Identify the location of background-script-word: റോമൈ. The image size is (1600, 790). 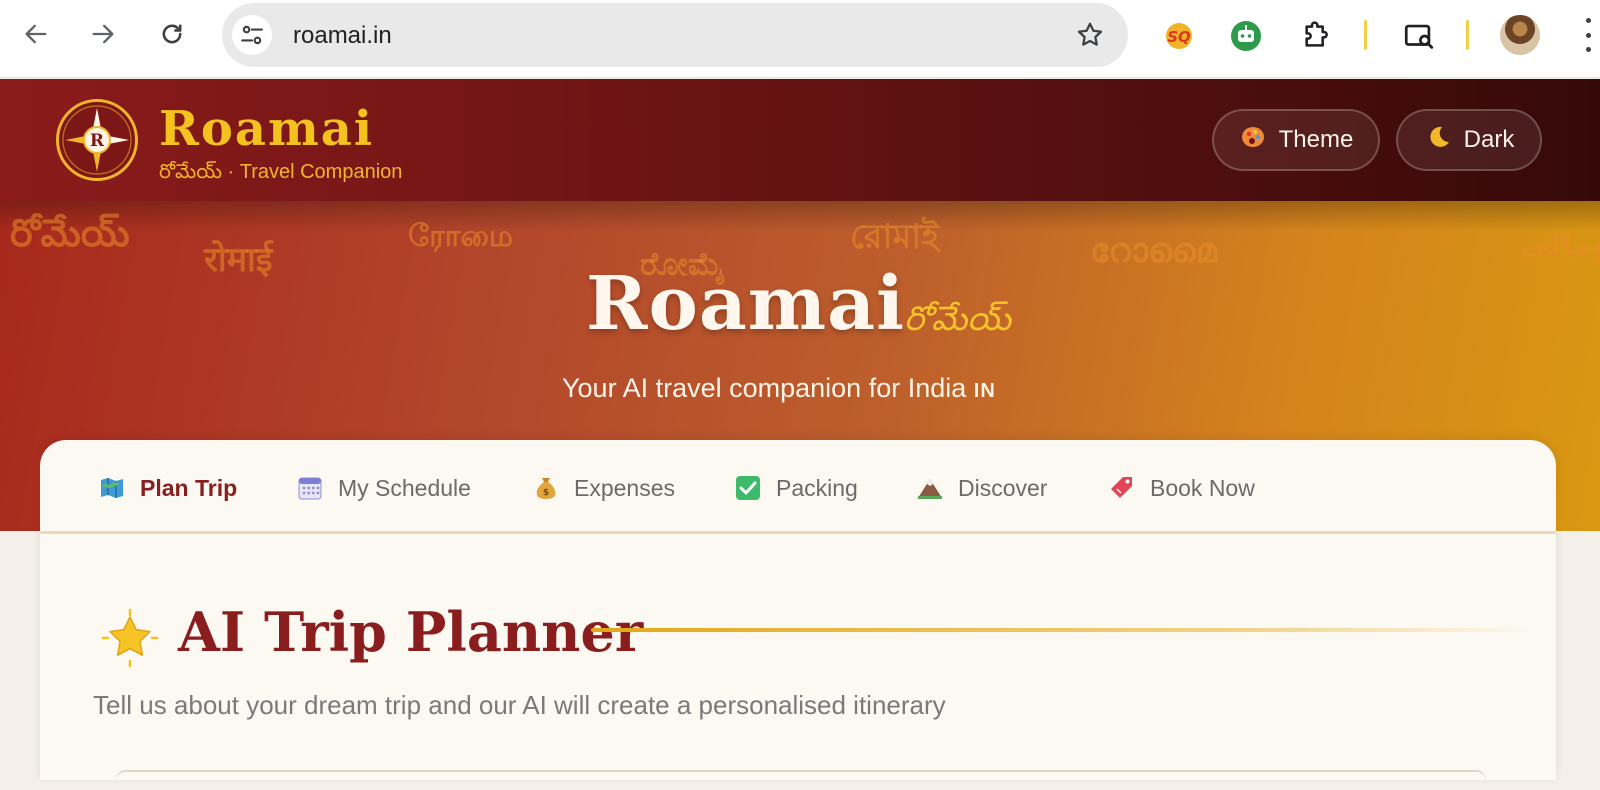
(1153, 251).